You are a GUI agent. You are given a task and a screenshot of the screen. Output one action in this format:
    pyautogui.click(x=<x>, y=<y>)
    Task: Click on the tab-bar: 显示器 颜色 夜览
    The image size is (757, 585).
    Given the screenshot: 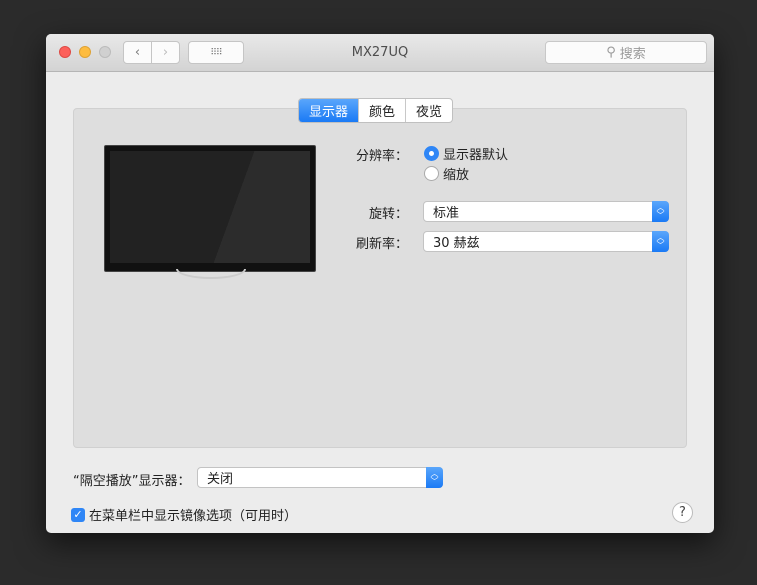 What is the action you would take?
    pyautogui.click(x=376, y=110)
    